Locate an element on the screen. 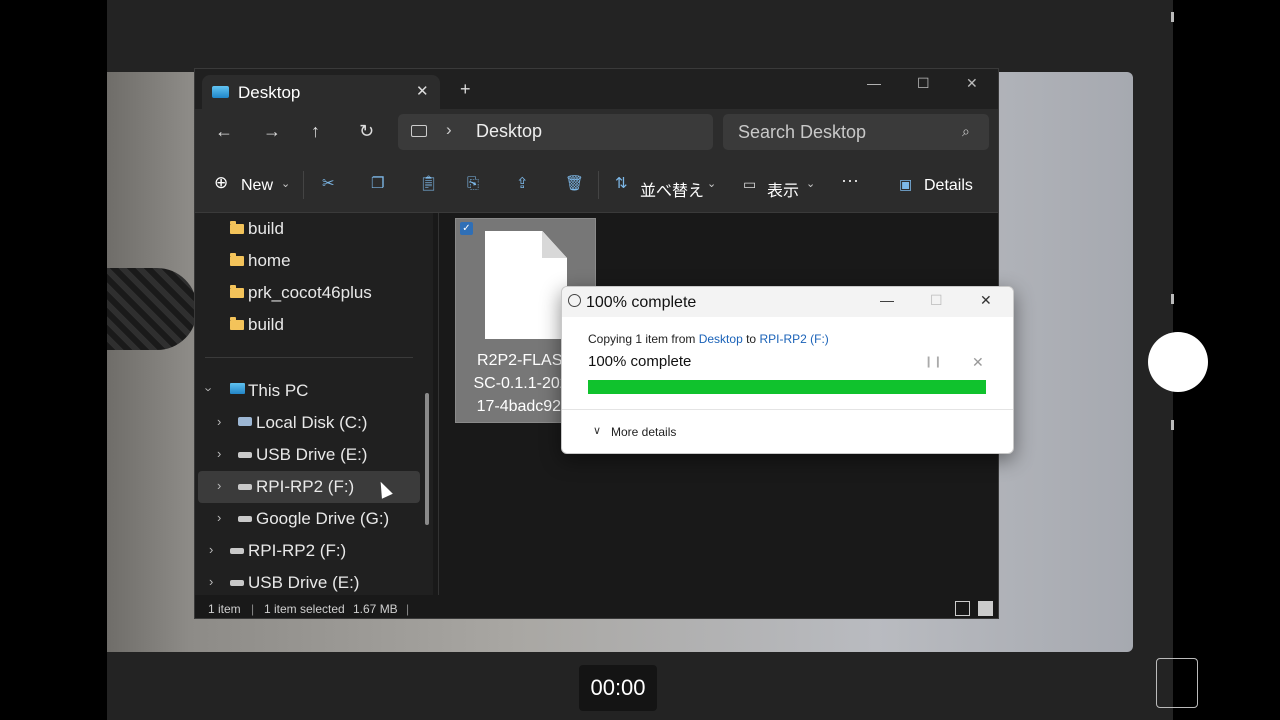  nav-item-label: This PC is located at coordinates (278, 390).